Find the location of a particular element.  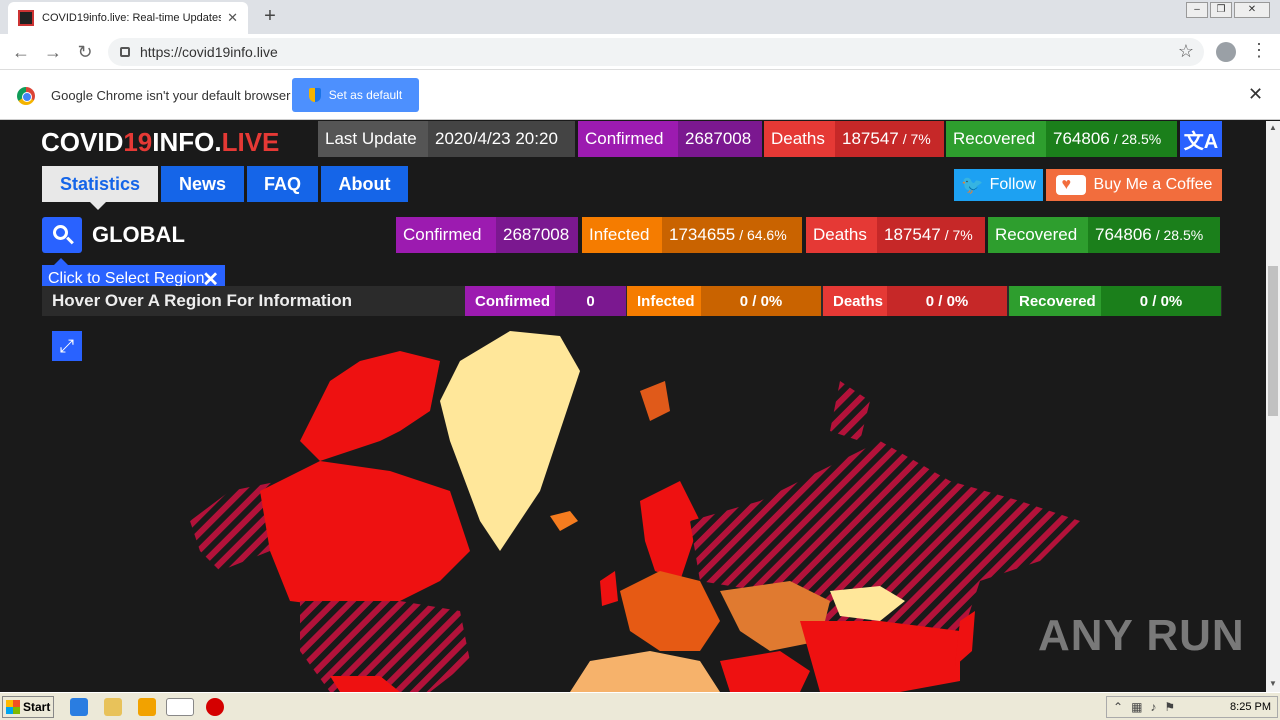

last-update-value: 2020/4/23 20:20 is located at coordinates (501, 139).